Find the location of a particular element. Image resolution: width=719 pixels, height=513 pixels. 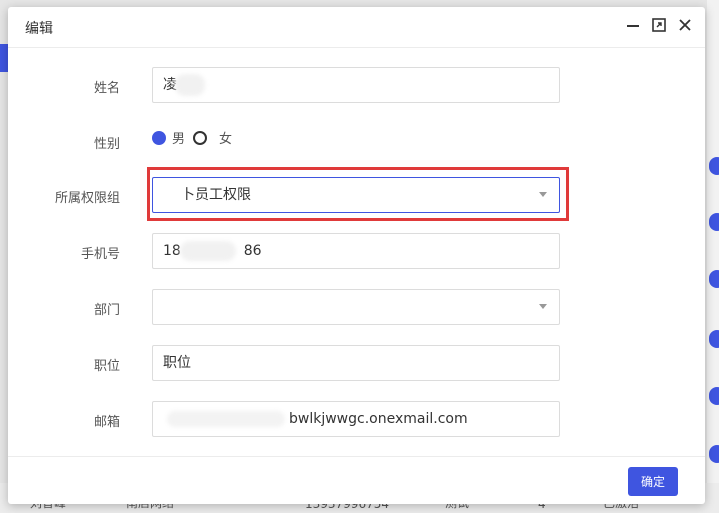

department-select is located at coordinates (356, 307).